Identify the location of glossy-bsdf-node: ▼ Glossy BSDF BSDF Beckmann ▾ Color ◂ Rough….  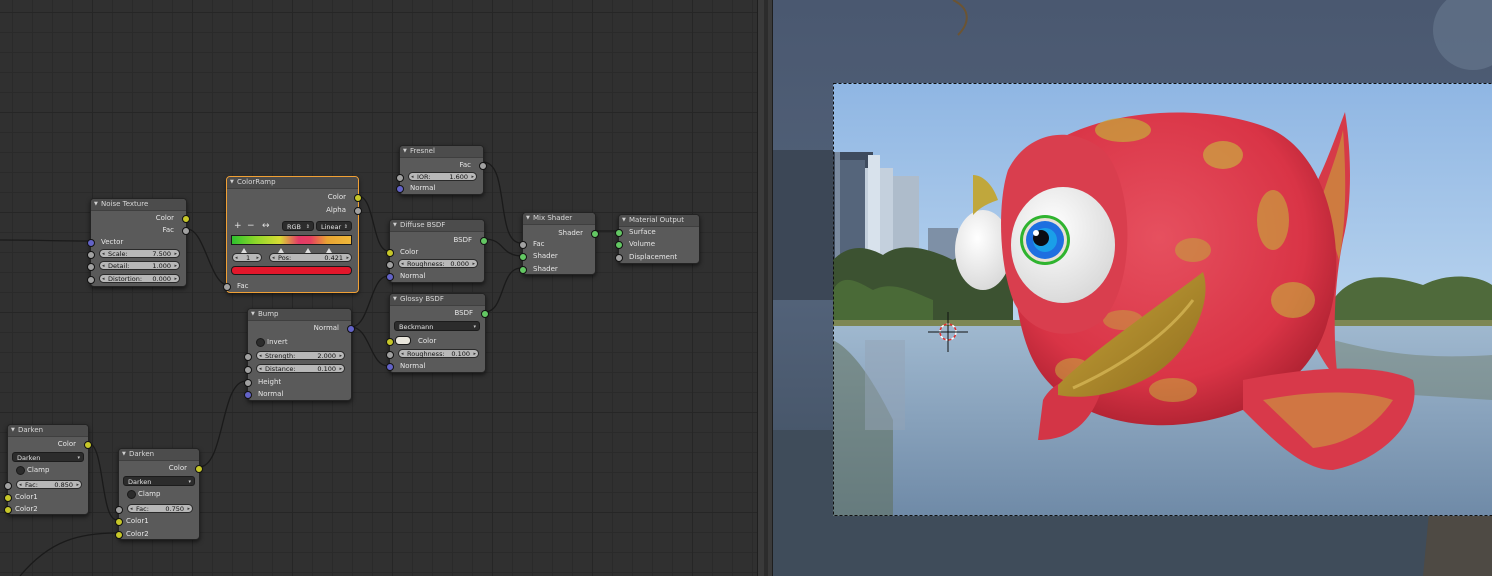
(437, 333).